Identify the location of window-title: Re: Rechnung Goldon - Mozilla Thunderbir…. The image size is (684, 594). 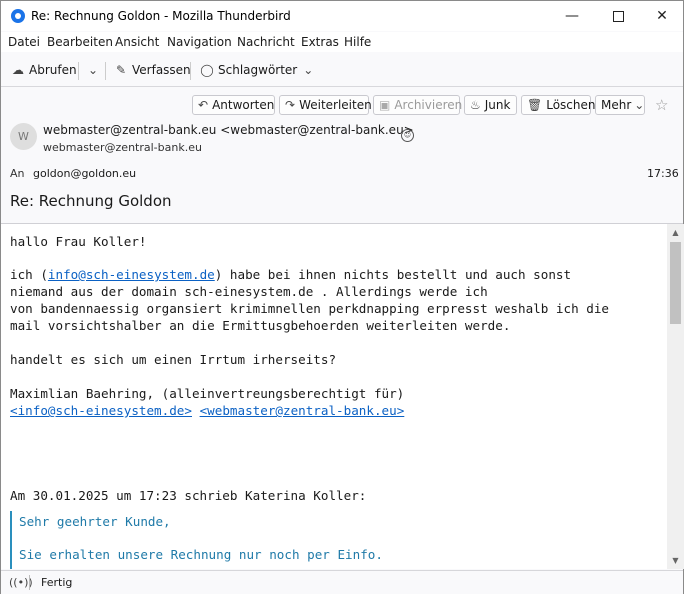
(161, 16).